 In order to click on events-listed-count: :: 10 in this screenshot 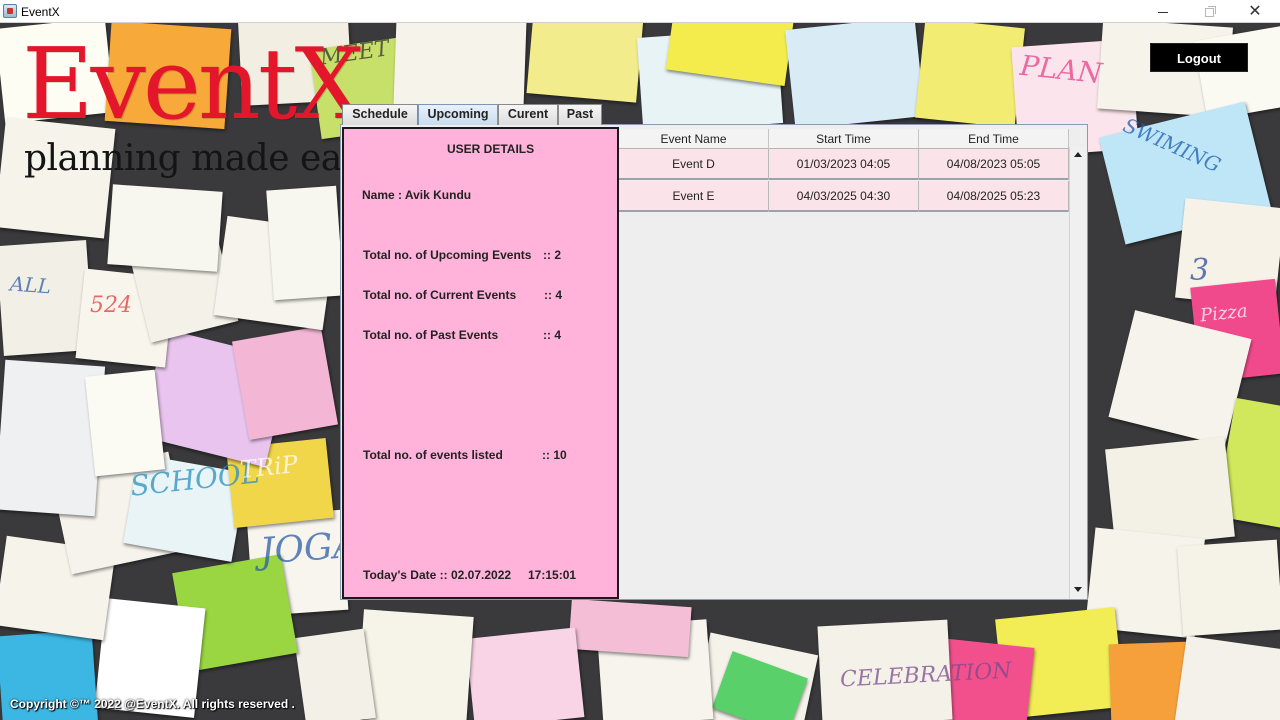, I will do `click(554, 455)`.